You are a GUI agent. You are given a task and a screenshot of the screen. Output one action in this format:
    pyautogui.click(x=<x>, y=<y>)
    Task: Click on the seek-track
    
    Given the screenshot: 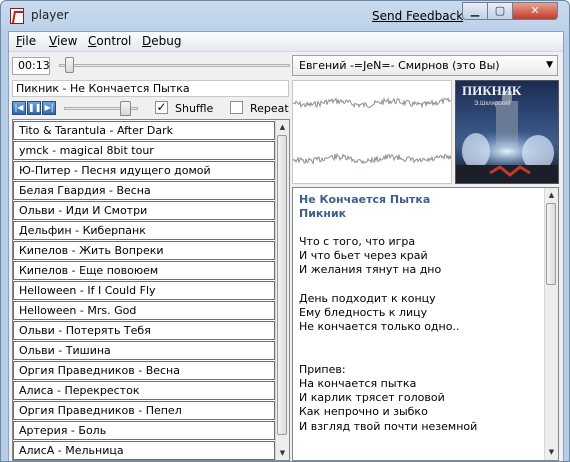 What is the action you would take?
    pyautogui.click(x=174, y=65)
    